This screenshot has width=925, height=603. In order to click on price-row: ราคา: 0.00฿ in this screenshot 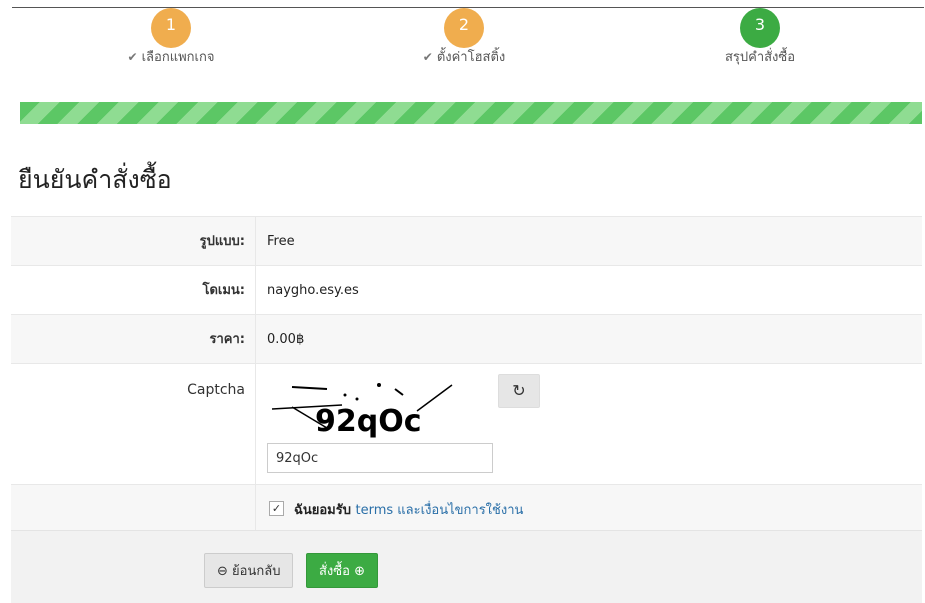, I will do `click(466, 338)`.